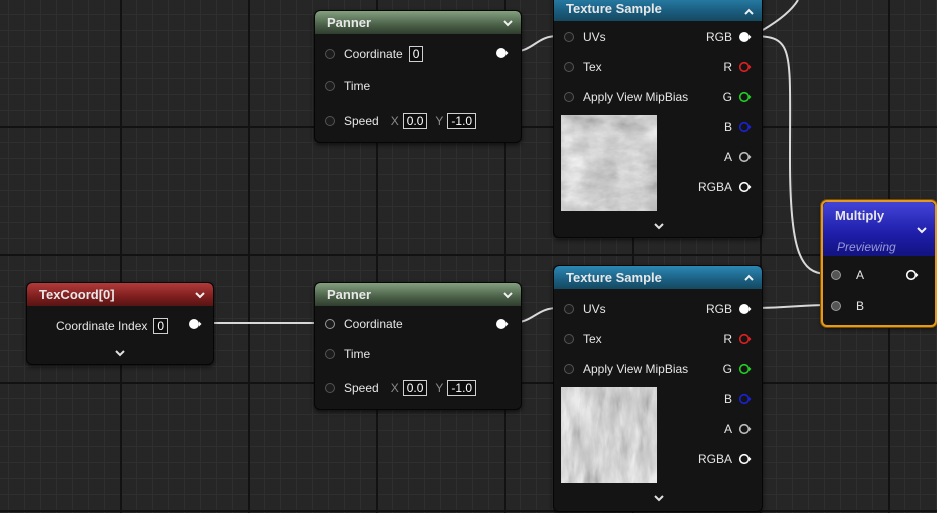 The height and width of the screenshot is (513, 937). Describe the element at coordinates (120, 294) in the screenshot. I see `texcoord-header: TexCoord[0]` at that location.